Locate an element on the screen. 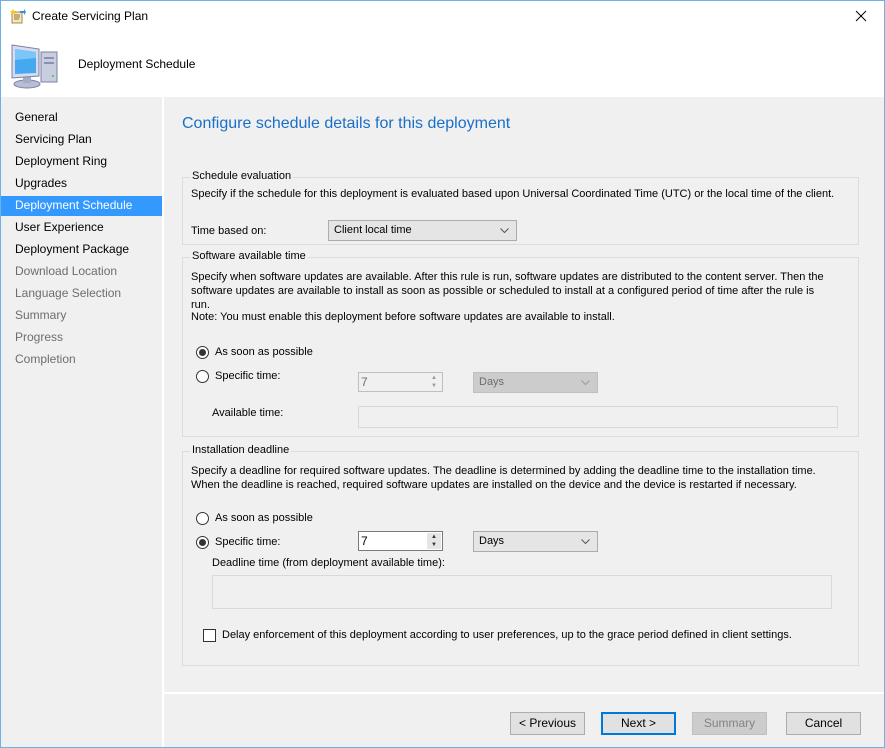 Image resolution: width=885 pixels, height=748 pixels. available-asap-label: As soon as possible is located at coordinates (264, 352).